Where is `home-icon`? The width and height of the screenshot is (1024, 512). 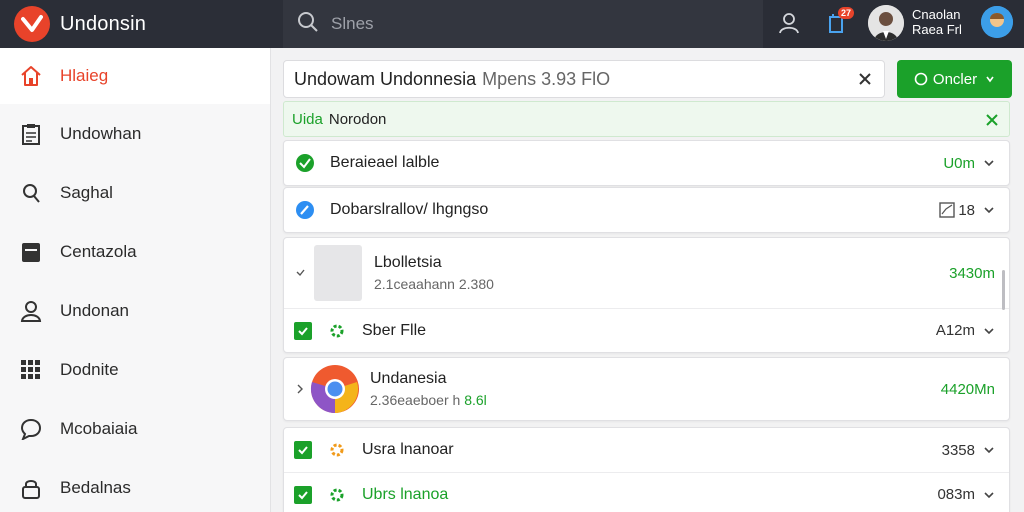
home-icon is located at coordinates (31, 76).